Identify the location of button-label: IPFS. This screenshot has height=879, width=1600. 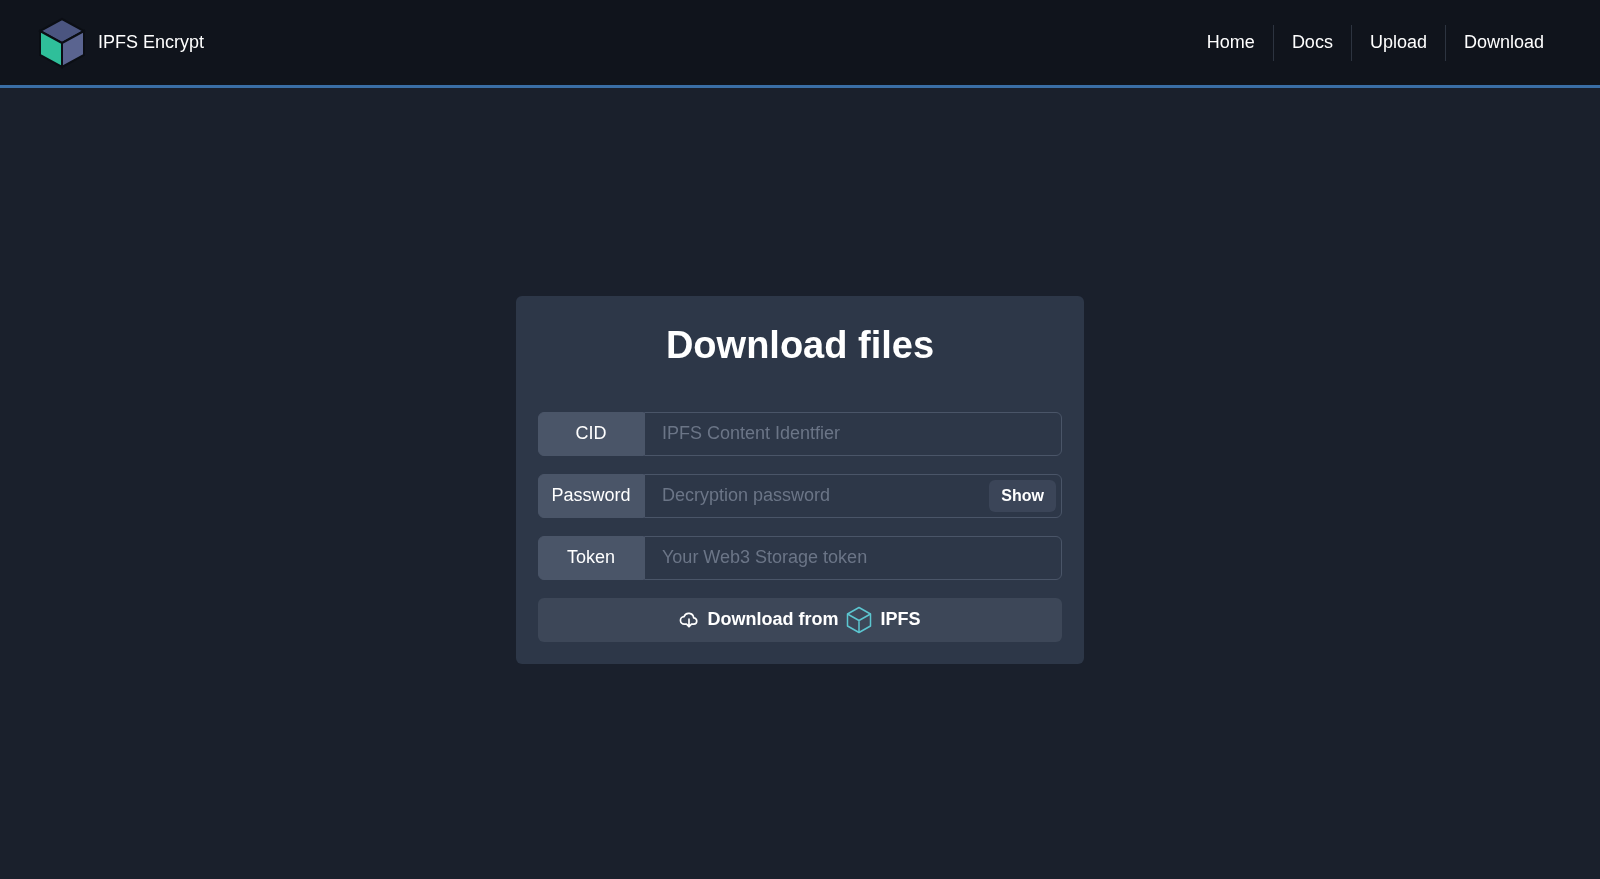
(900, 619).